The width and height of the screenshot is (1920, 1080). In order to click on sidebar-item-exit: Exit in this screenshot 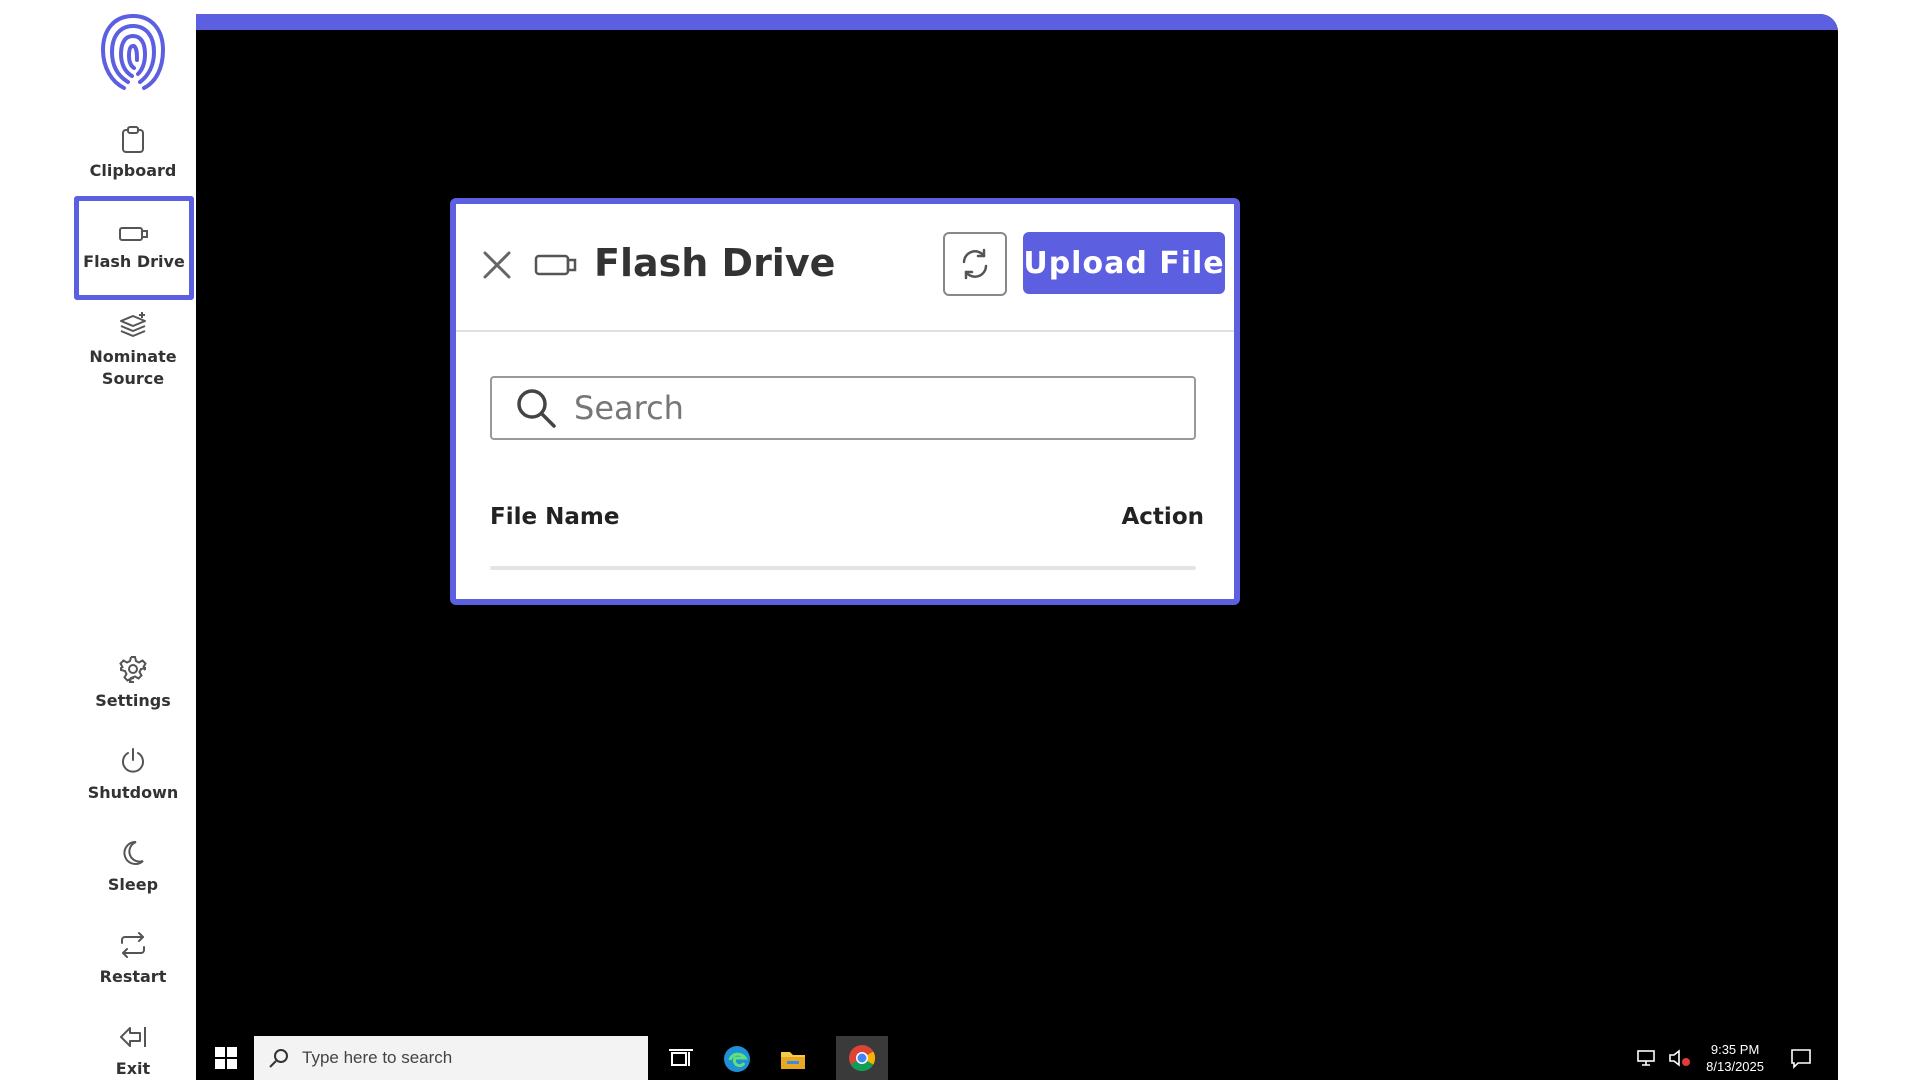, I will do `click(133, 1051)`.